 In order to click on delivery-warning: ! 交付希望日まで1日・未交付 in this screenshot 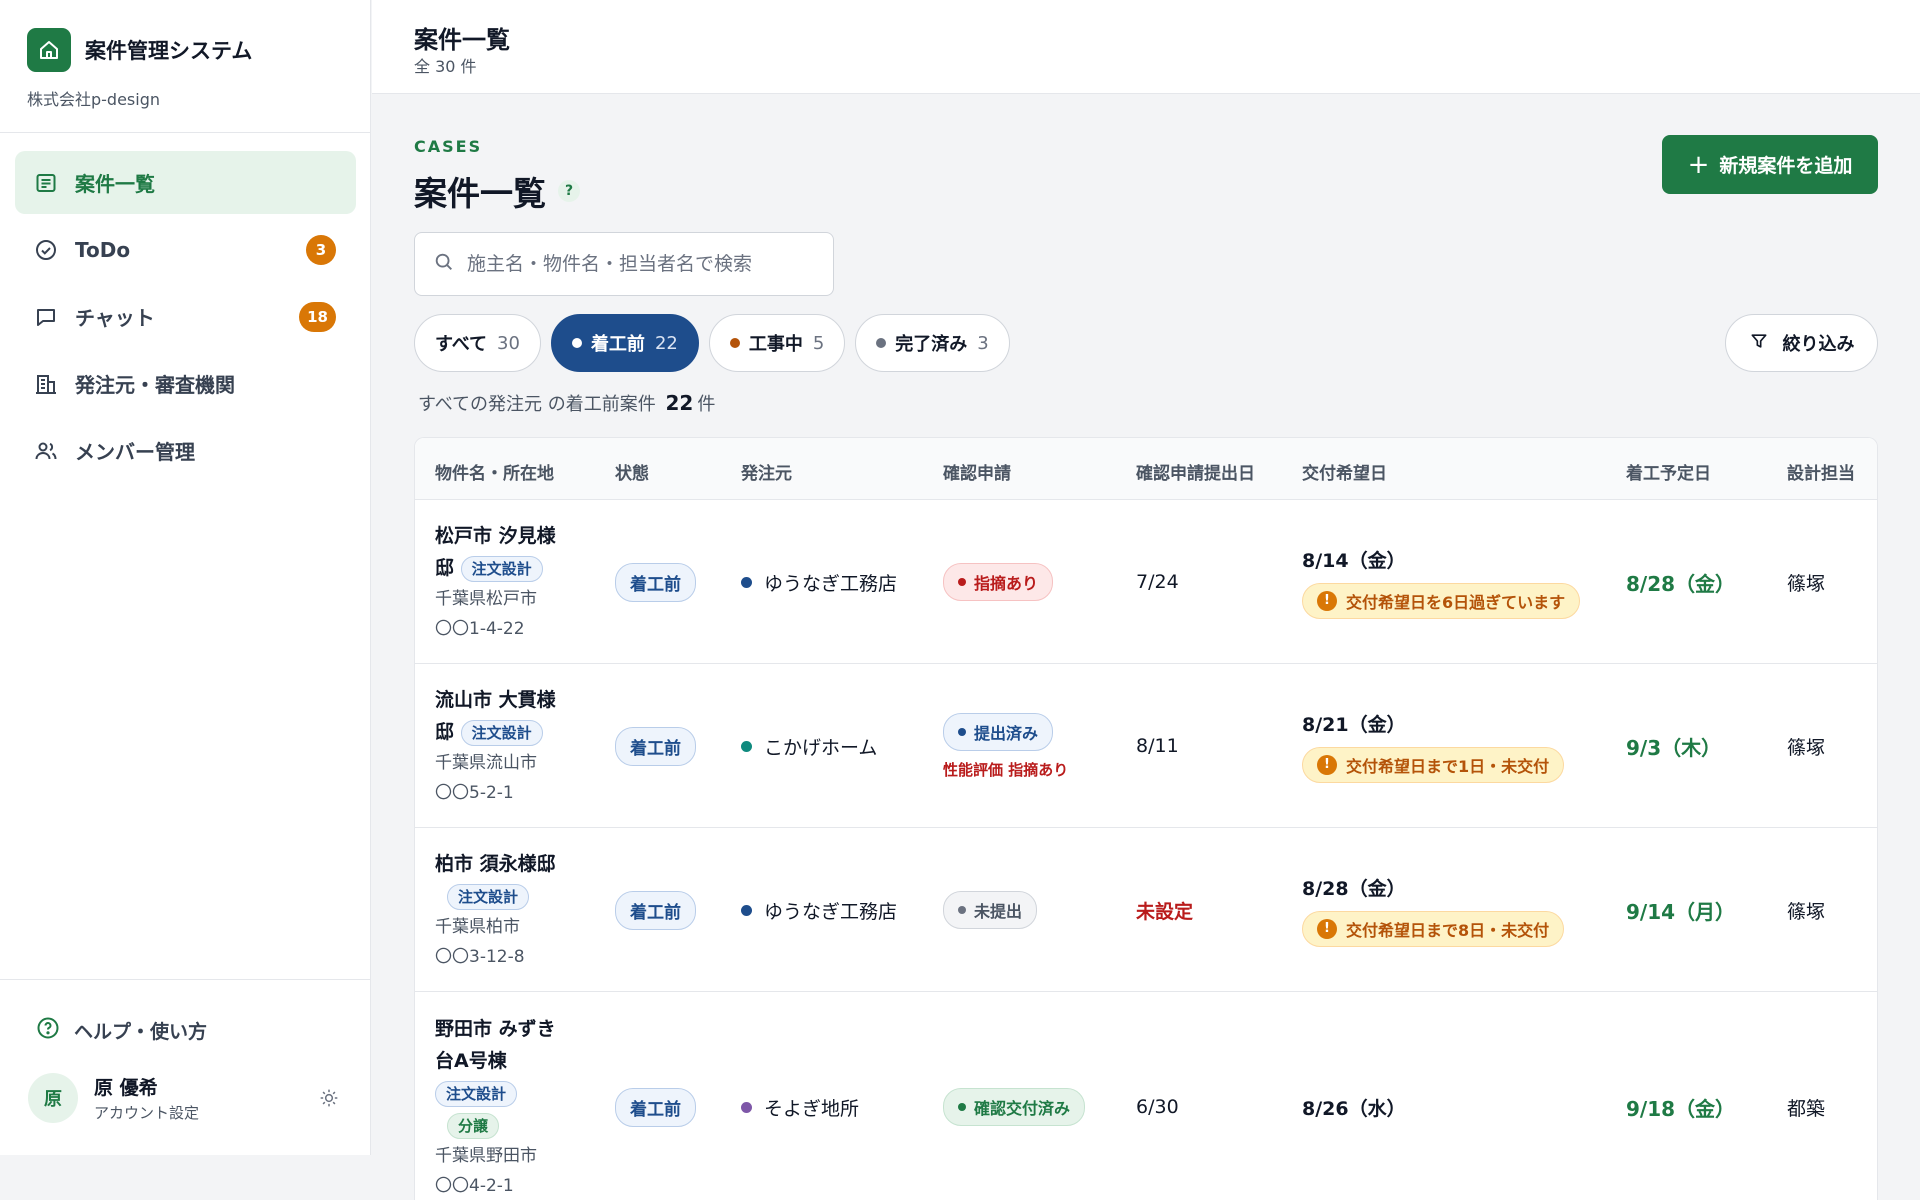, I will do `click(1433, 764)`.